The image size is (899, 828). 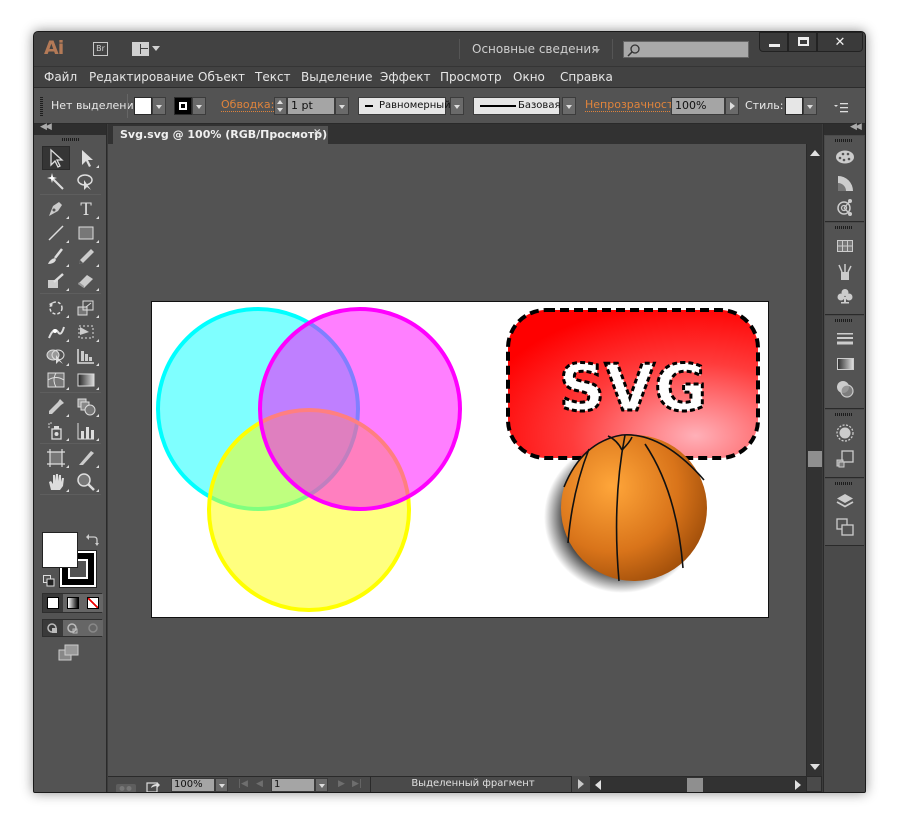 I want to click on menu-view: Просмотр, so click(x=471, y=77).